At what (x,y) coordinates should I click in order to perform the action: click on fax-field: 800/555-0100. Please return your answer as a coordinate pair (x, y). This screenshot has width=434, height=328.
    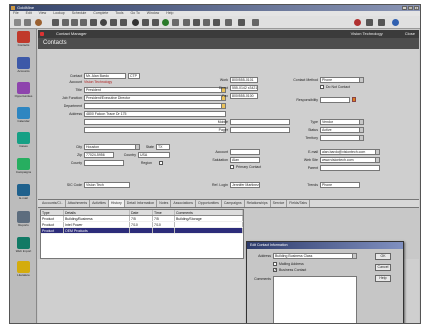
    Looking at the image, I should click on (244, 96).